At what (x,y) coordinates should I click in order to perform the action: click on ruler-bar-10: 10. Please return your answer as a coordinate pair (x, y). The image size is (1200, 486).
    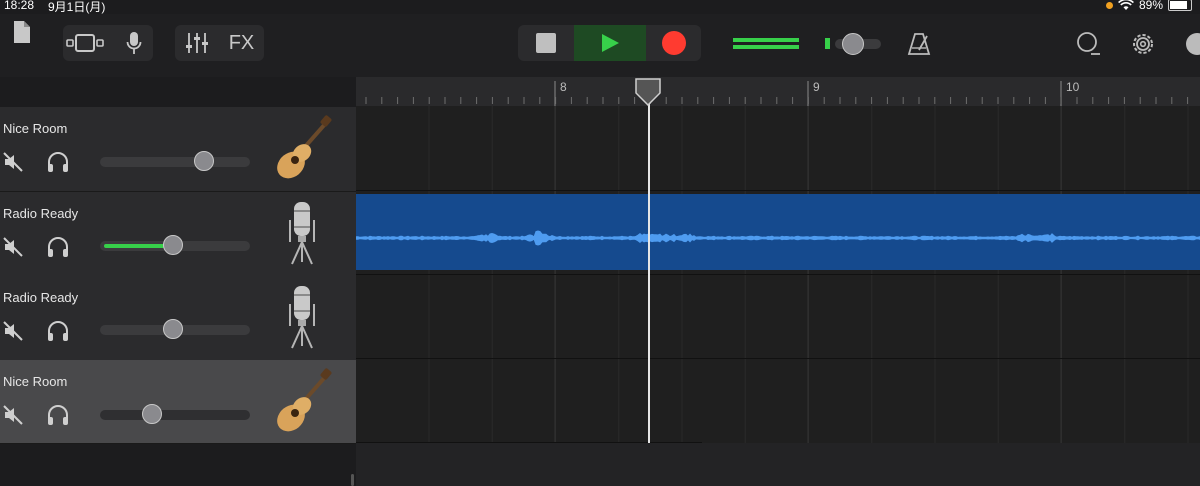
    Looking at the image, I should click on (1073, 87).